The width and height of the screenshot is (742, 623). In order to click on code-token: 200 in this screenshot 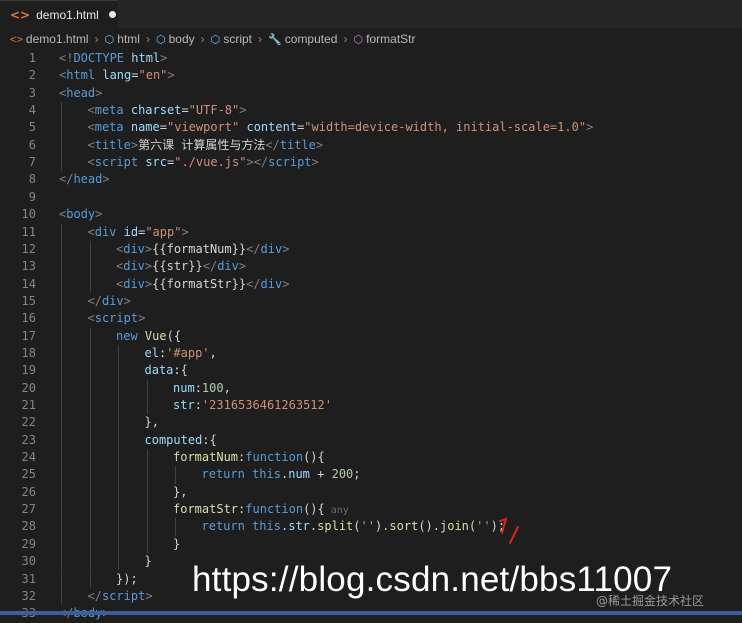, I will do `click(342, 474)`.